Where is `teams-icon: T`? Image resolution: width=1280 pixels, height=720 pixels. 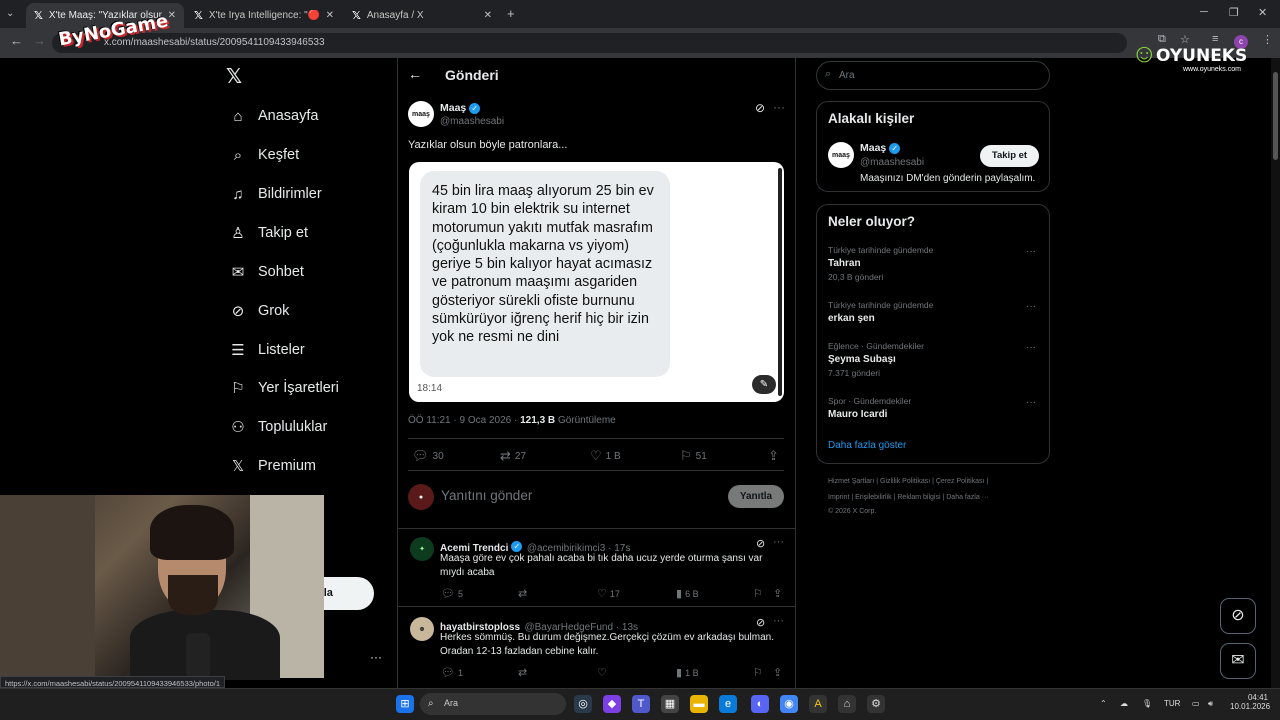 teams-icon: T is located at coordinates (641, 704).